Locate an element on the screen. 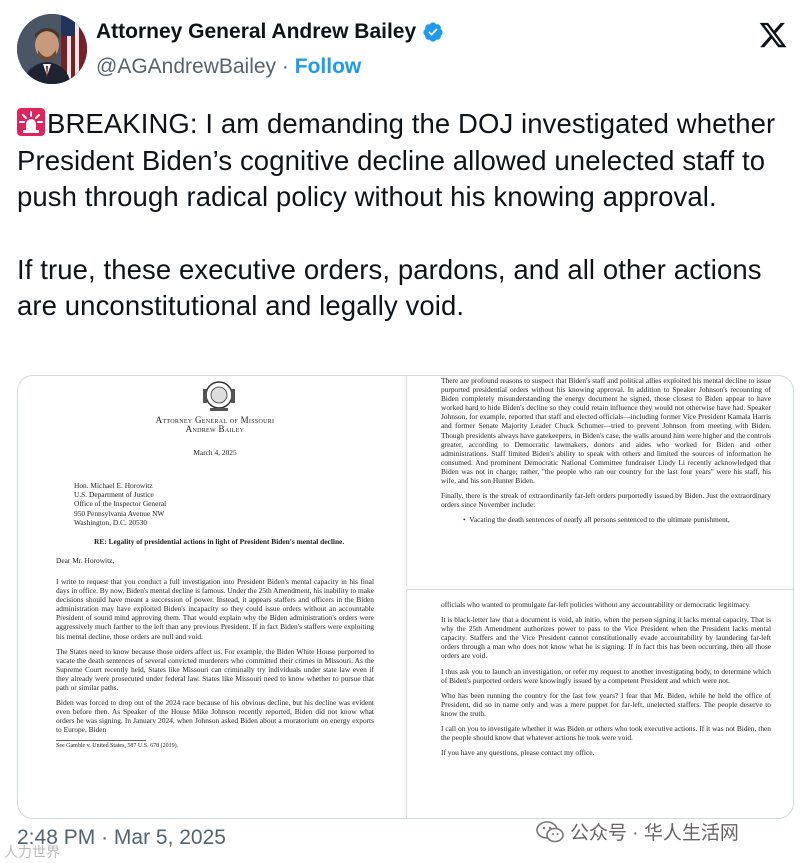 This screenshot has width=803, height=863. corner-watermark-text: 人力世界 is located at coordinates (32, 852).